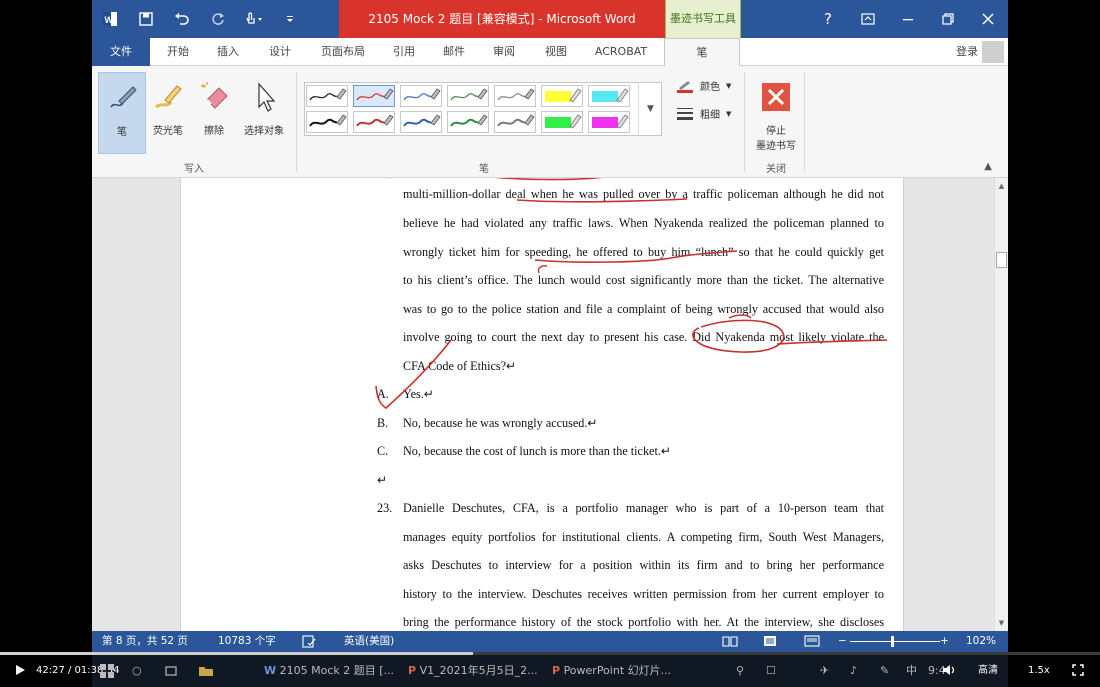  What do you see at coordinates (504, 52) in the screenshot?
I see `tab-review: 审阅` at bounding box center [504, 52].